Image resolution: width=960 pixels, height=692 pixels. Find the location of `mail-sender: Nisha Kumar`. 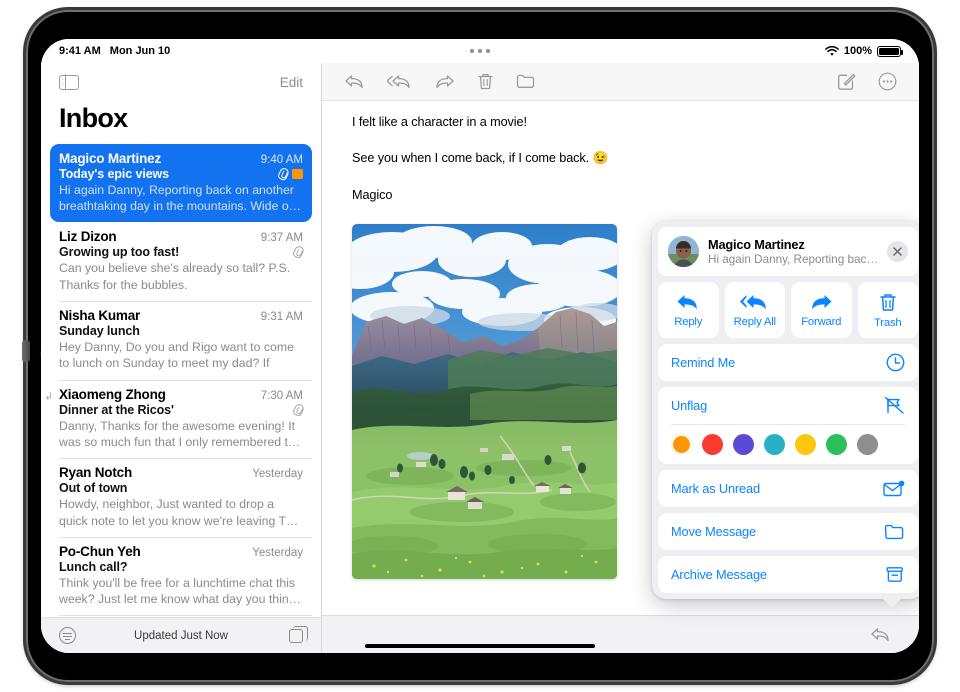

mail-sender: Nisha Kumar is located at coordinates (100, 315).